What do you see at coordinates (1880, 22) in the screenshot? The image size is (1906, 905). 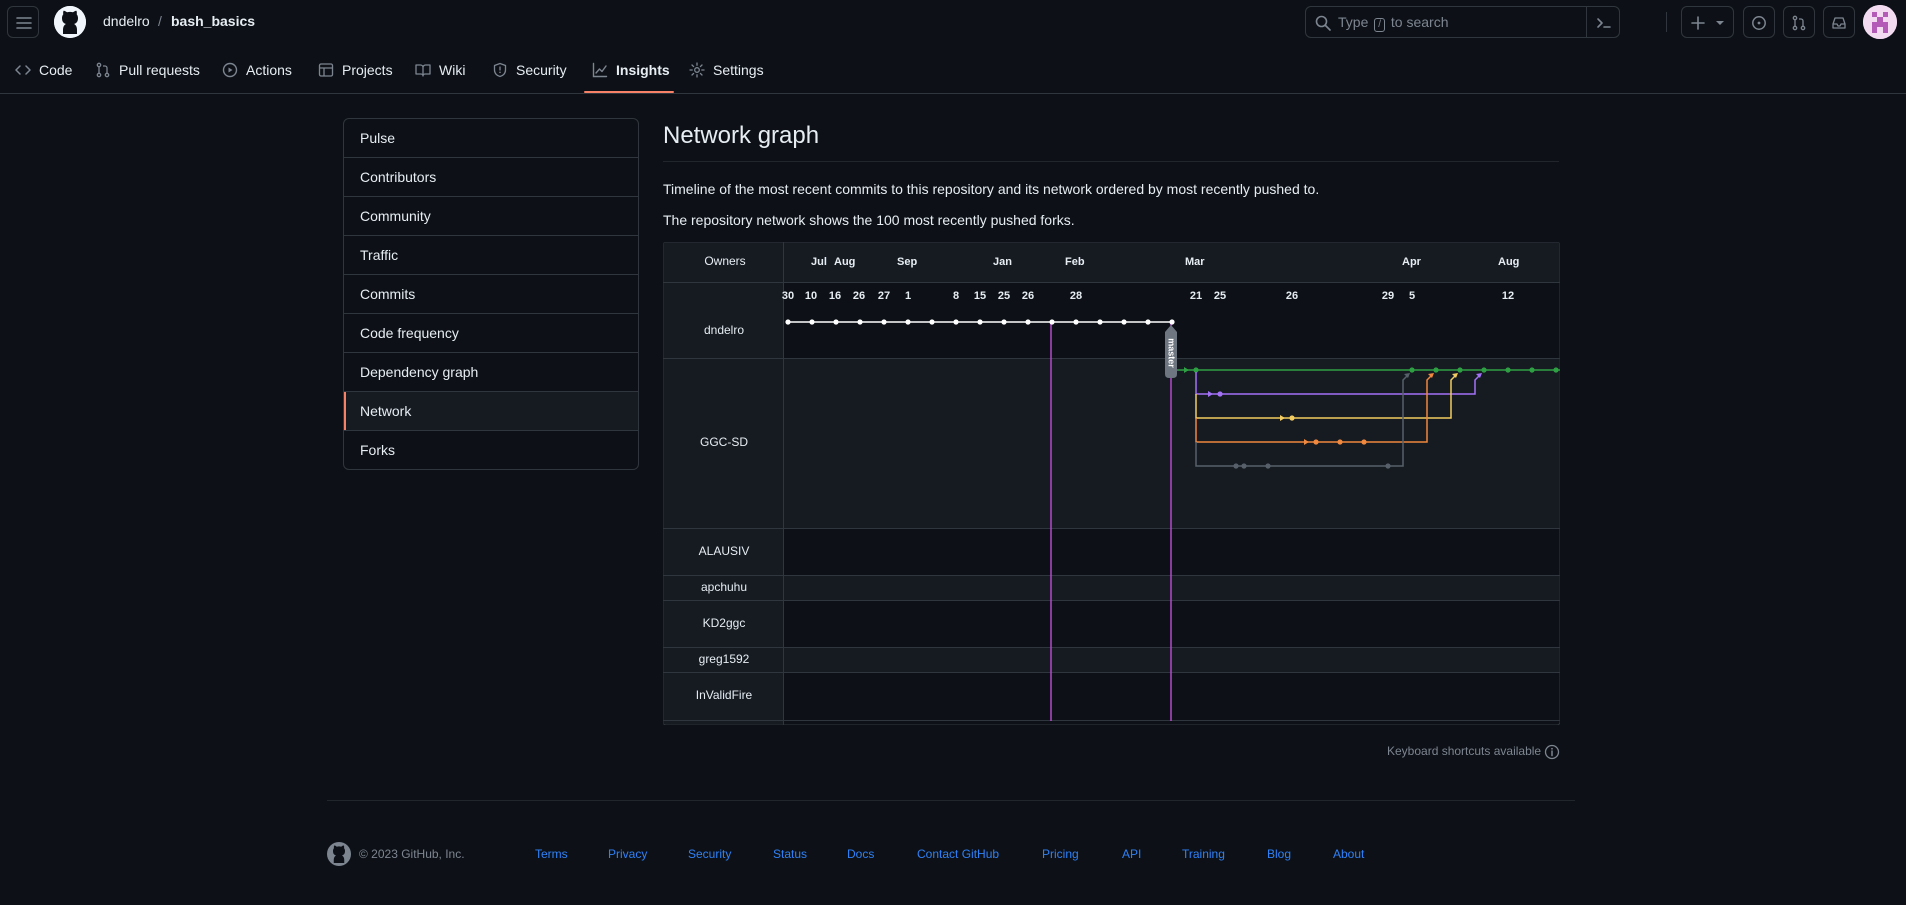 I see `avatar` at bounding box center [1880, 22].